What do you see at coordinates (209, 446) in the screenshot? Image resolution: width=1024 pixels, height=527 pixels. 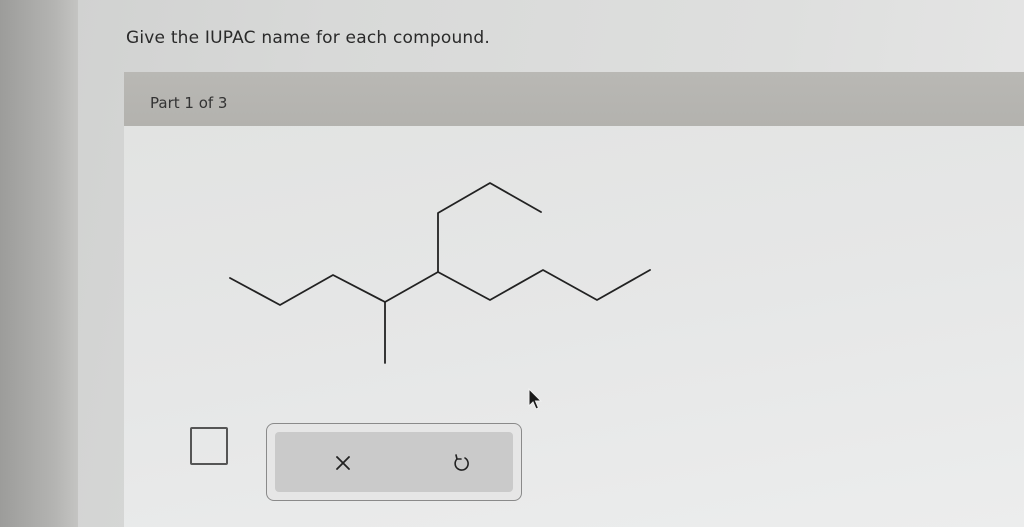 I see `answer-checkbox` at bounding box center [209, 446].